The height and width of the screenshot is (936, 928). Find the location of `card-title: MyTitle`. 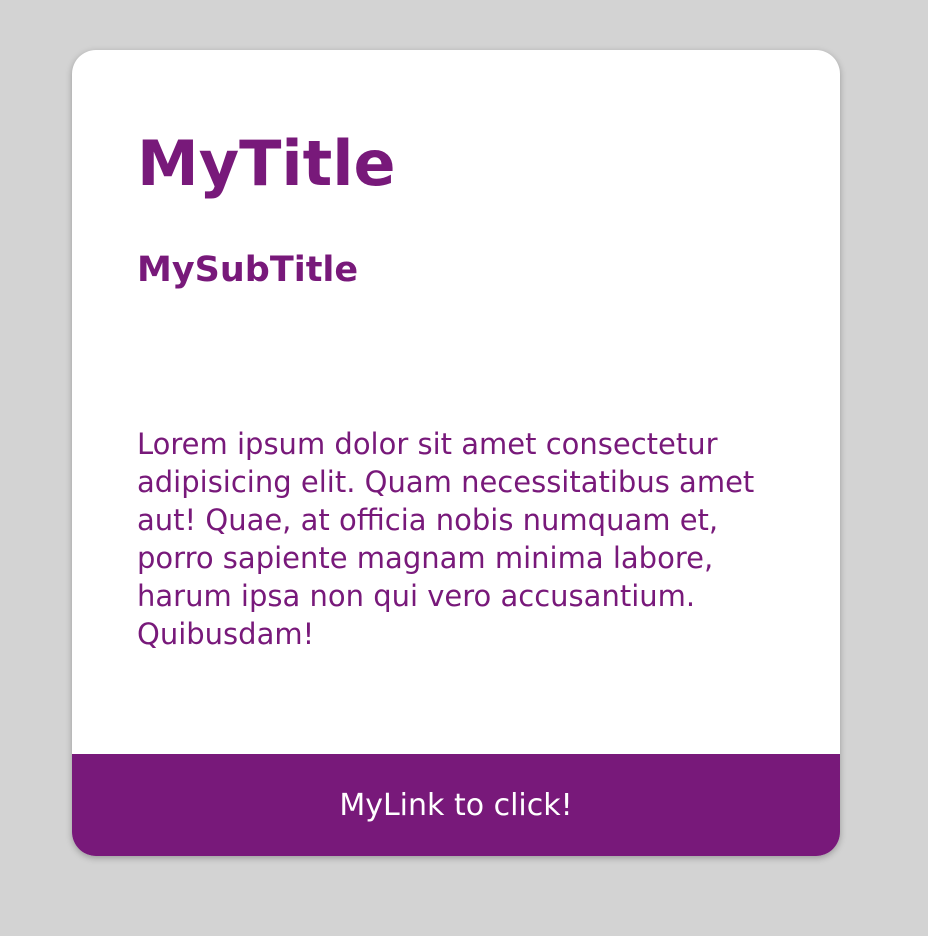

card-title: MyTitle is located at coordinates (266, 163).